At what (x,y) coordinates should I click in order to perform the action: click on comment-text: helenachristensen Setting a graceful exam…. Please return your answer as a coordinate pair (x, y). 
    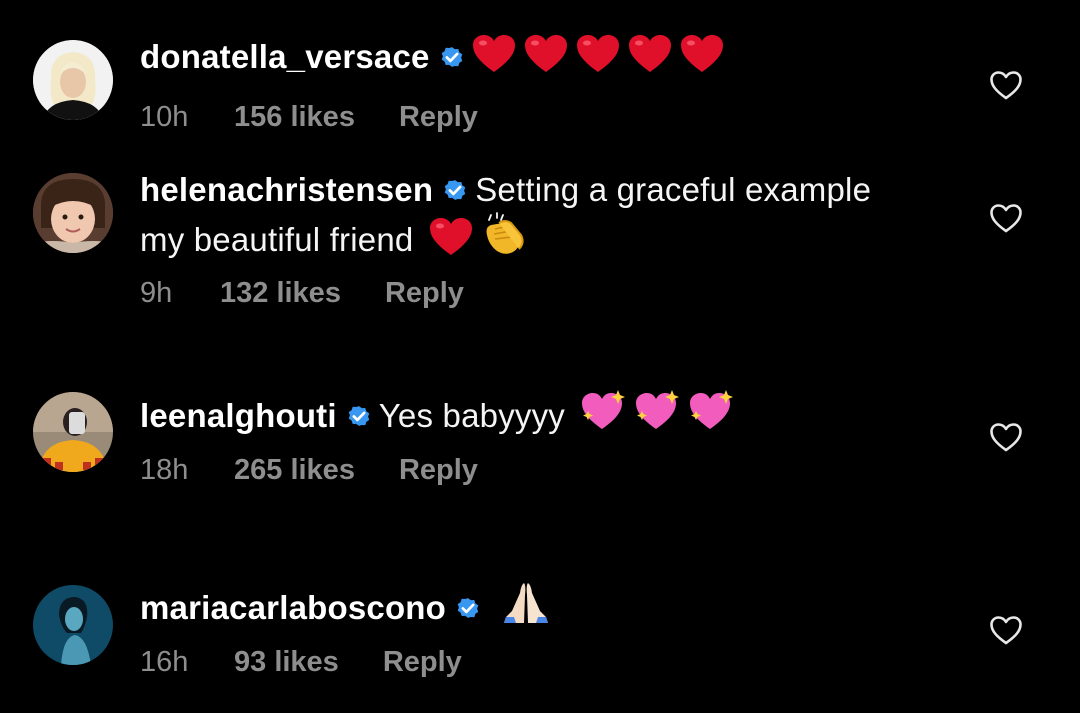
    Looking at the image, I should click on (520, 215).